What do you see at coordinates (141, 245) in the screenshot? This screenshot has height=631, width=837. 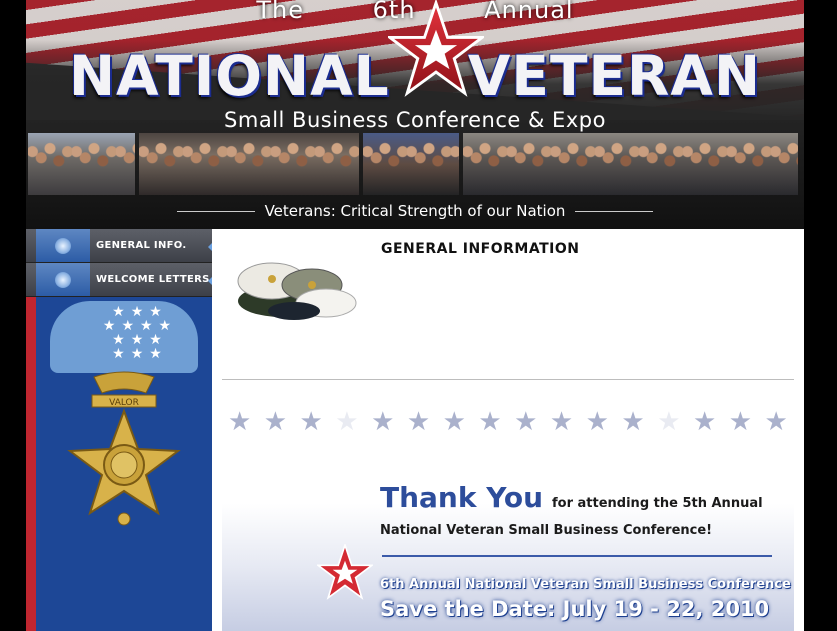 I see `sidebar-item-label: GENERAL INFO.` at bounding box center [141, 245].